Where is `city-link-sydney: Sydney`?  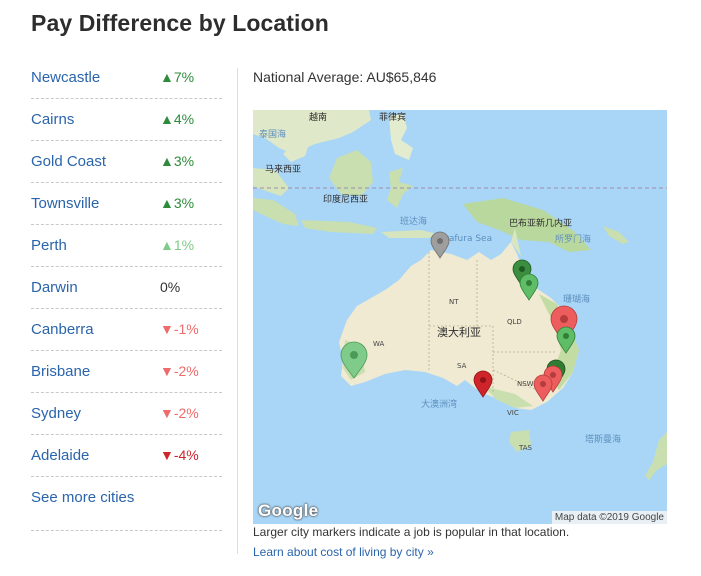
city-link-sydney: Sydney is located at coordinates (56, 413).